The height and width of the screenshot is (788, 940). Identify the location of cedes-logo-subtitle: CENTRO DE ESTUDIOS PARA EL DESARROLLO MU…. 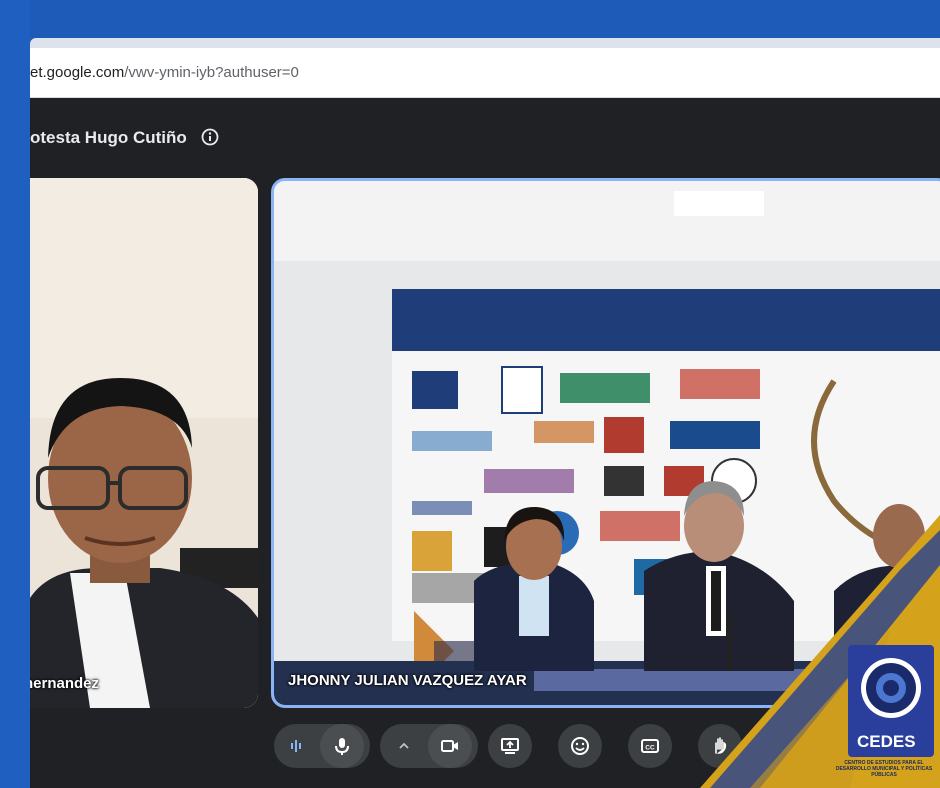
(884, 769).